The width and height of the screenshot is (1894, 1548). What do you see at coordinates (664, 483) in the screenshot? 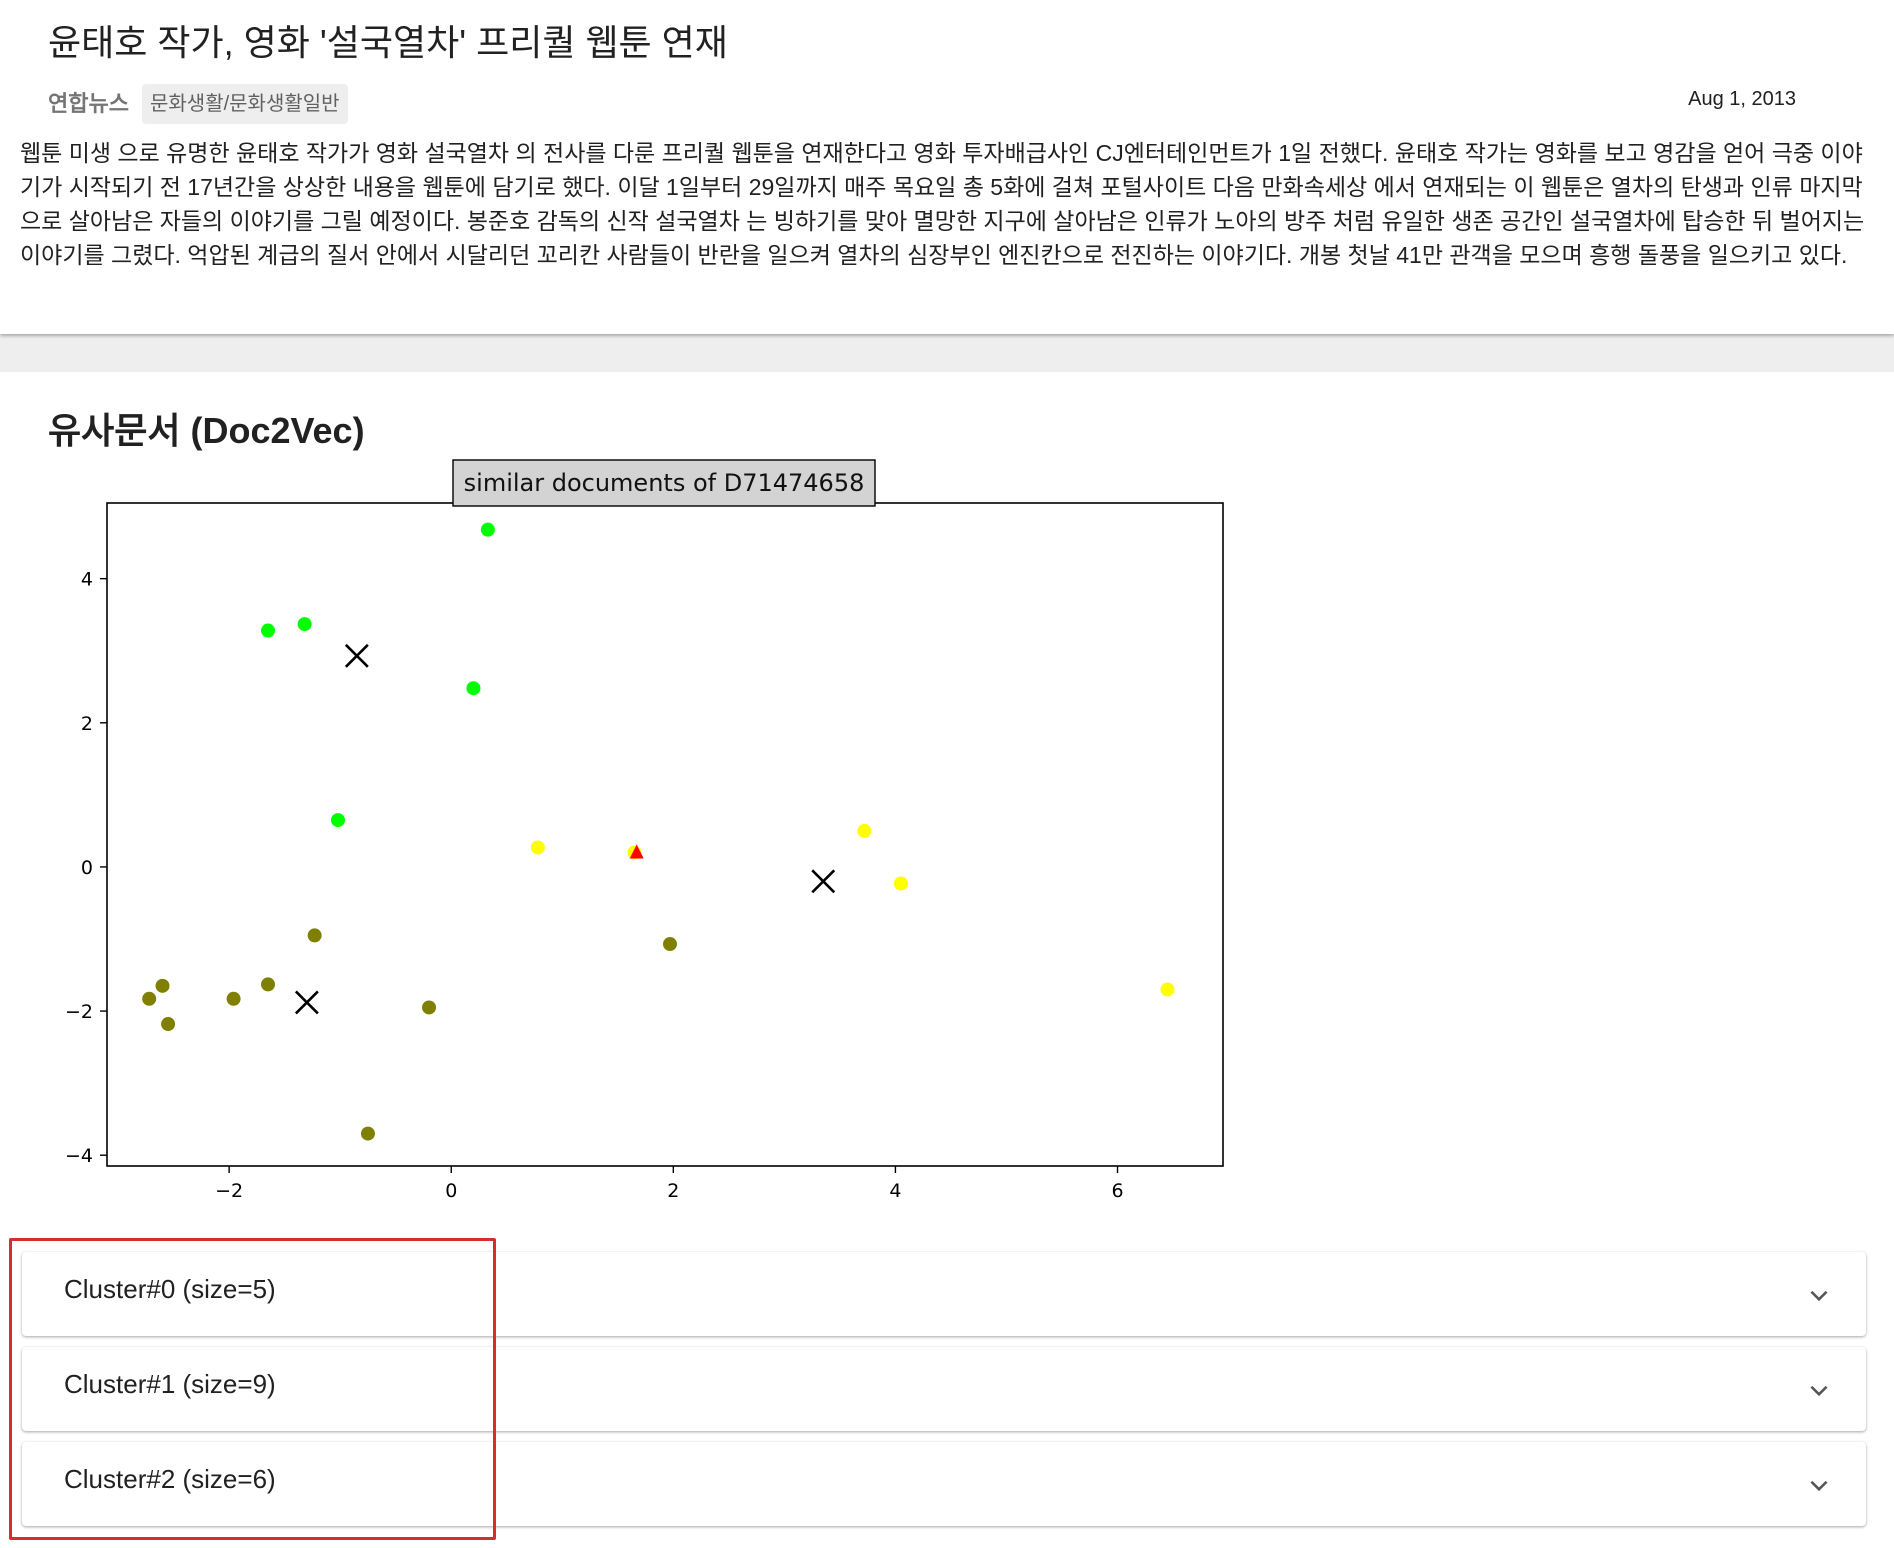
I see `chart-title: similar documents of D71474658` at bounding box center [664, 483].